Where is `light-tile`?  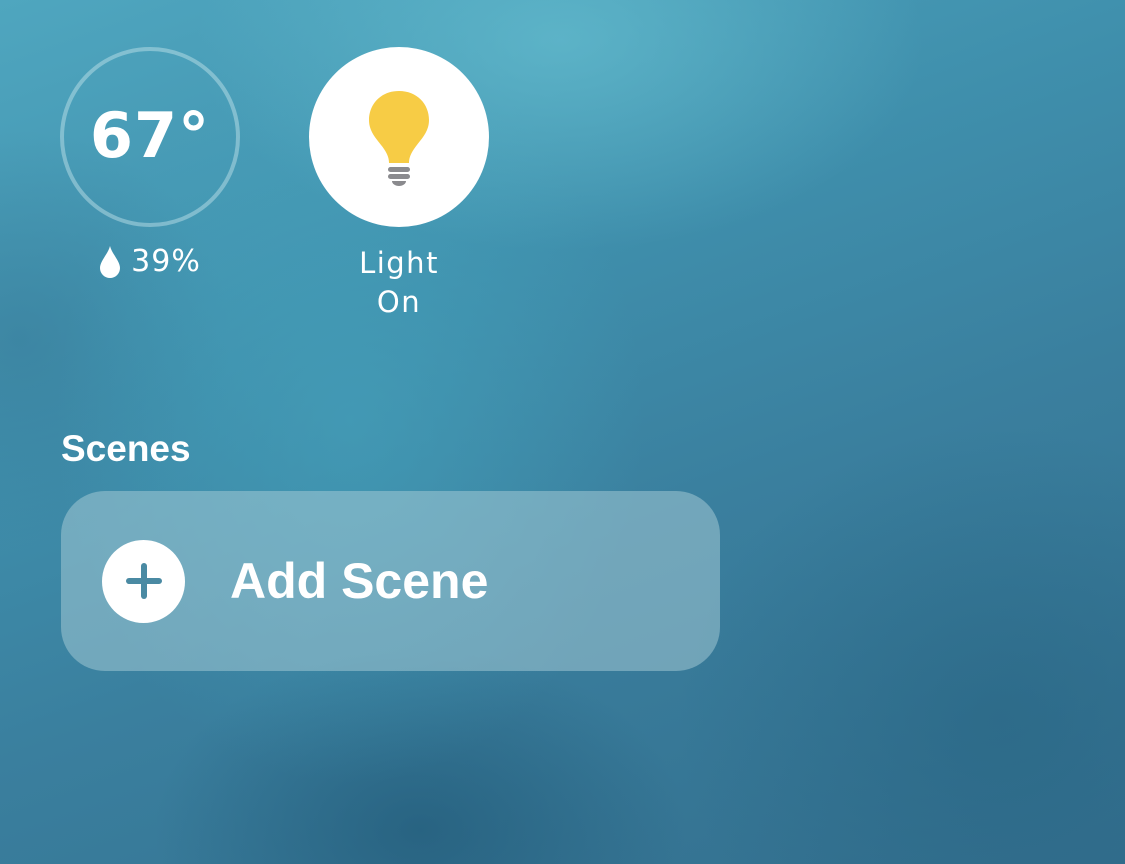 light-tile is located at coordinates (399, 137).